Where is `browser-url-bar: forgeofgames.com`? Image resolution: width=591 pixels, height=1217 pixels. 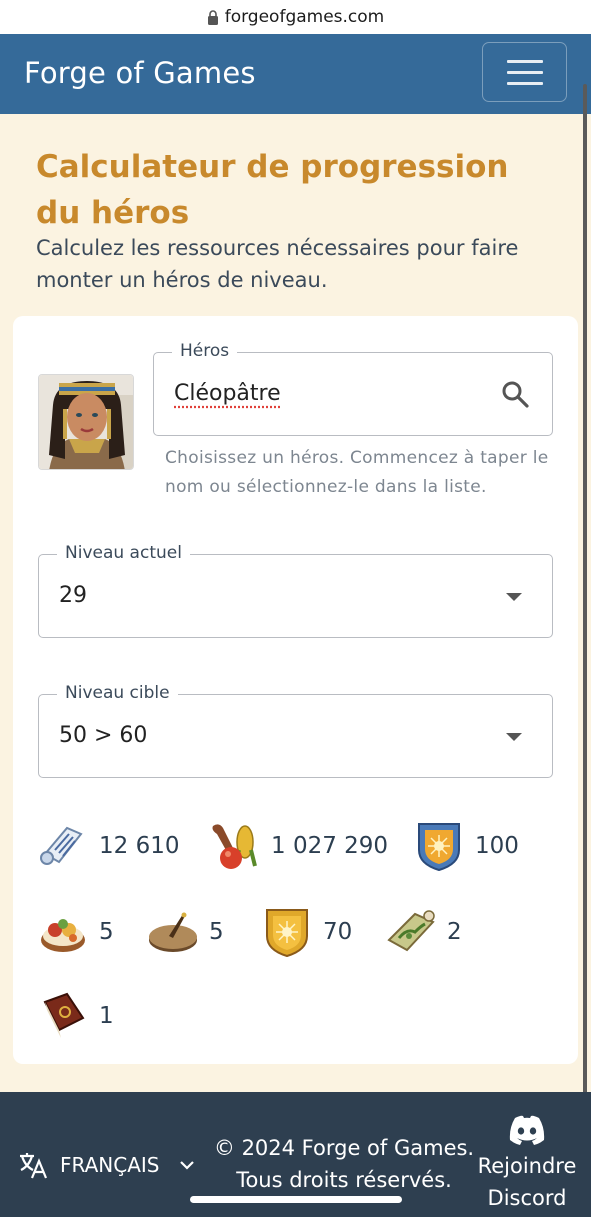
browser-url-bar: forgeofgames.com is located at coordinates (295, 17).